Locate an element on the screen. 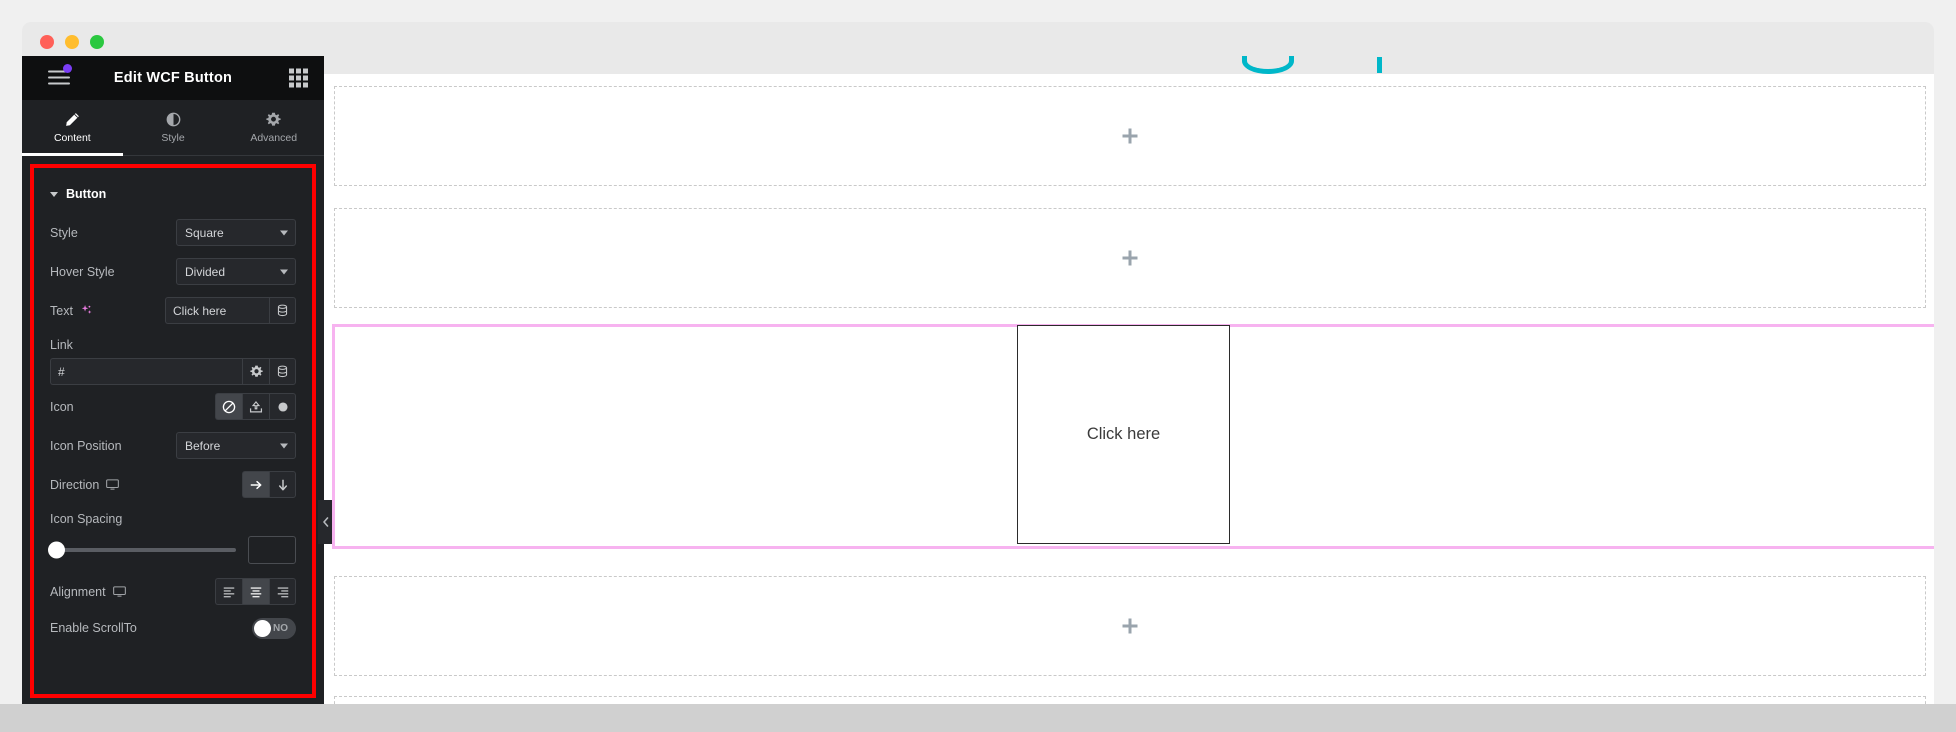  control-text-label-text: Text is located at coordinates (61, 310).